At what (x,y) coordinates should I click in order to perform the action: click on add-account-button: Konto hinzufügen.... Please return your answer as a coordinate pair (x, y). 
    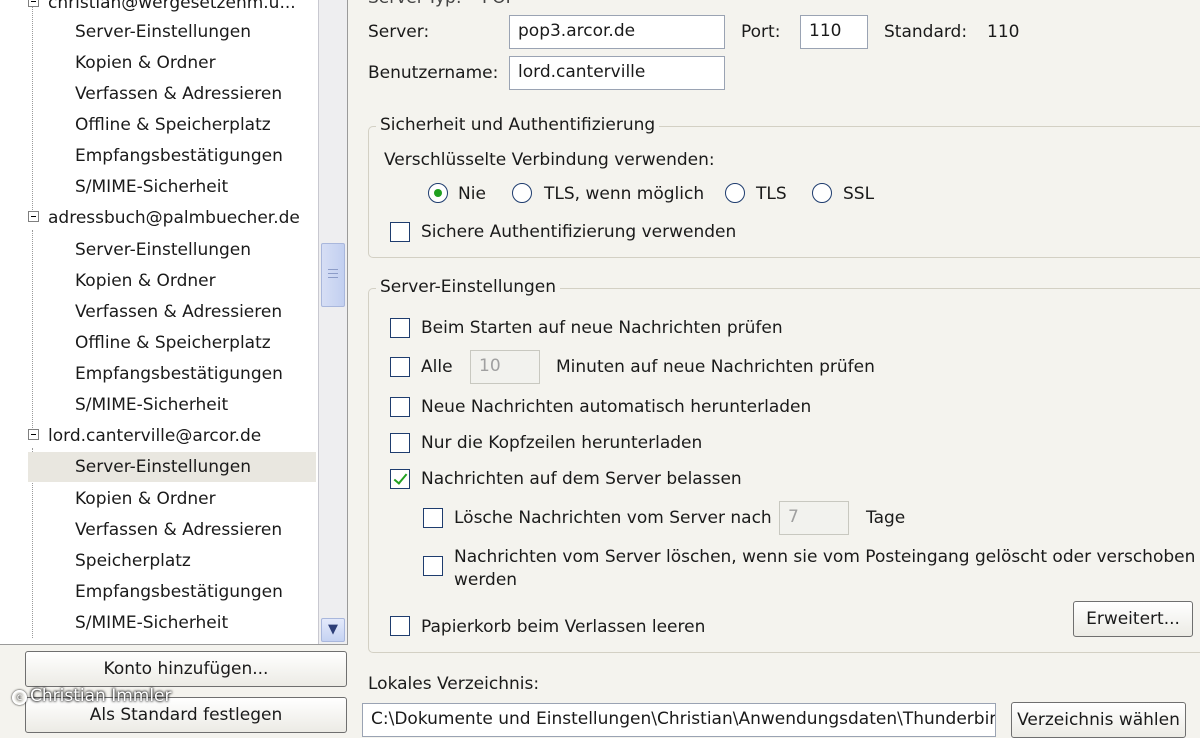
    Looking at the image, I should click on (186, 669).